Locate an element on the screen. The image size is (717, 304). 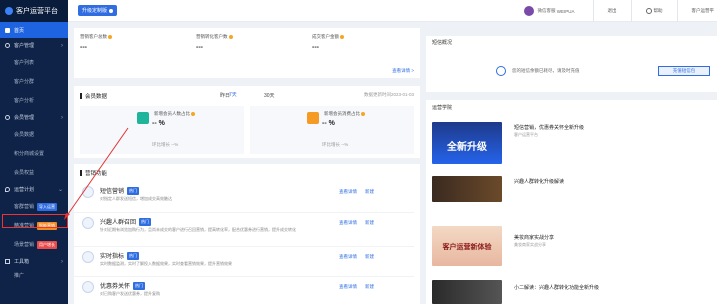
help-icon is located at coordinates (648, 11).